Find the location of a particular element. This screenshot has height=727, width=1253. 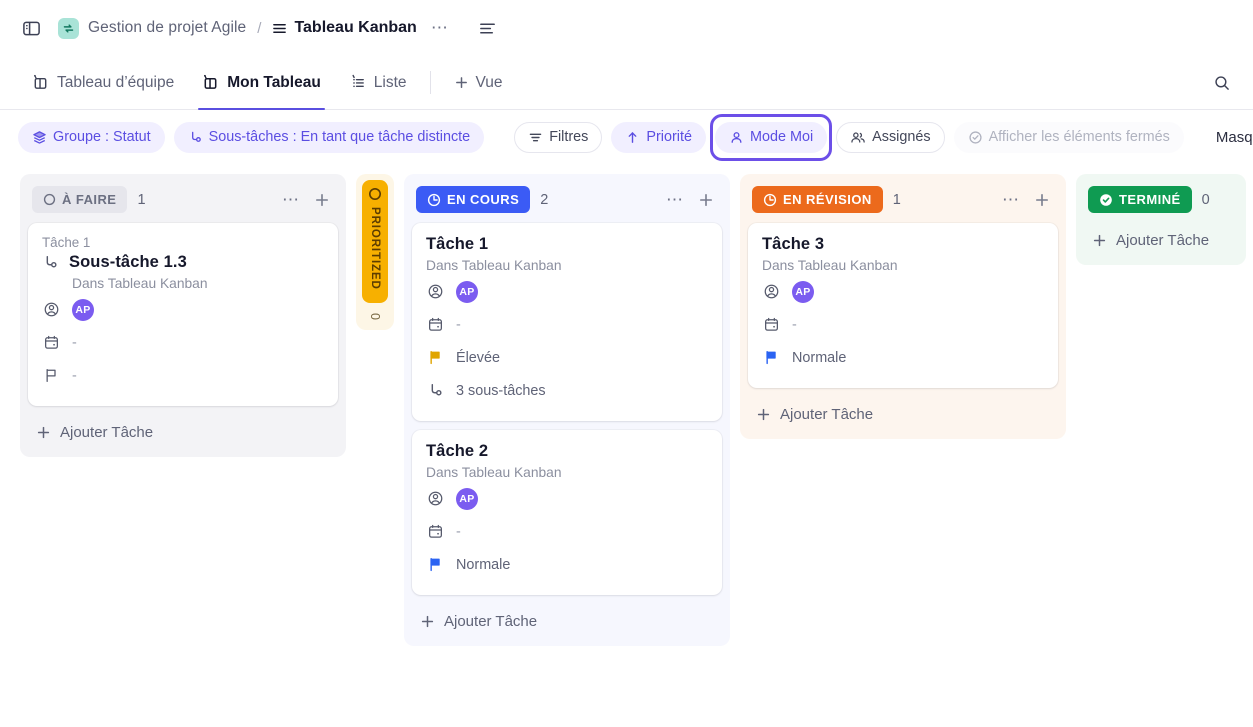

board-column-prioritized-collapsed: PRIORITIZED 0 is located at coordinates (375, 252).